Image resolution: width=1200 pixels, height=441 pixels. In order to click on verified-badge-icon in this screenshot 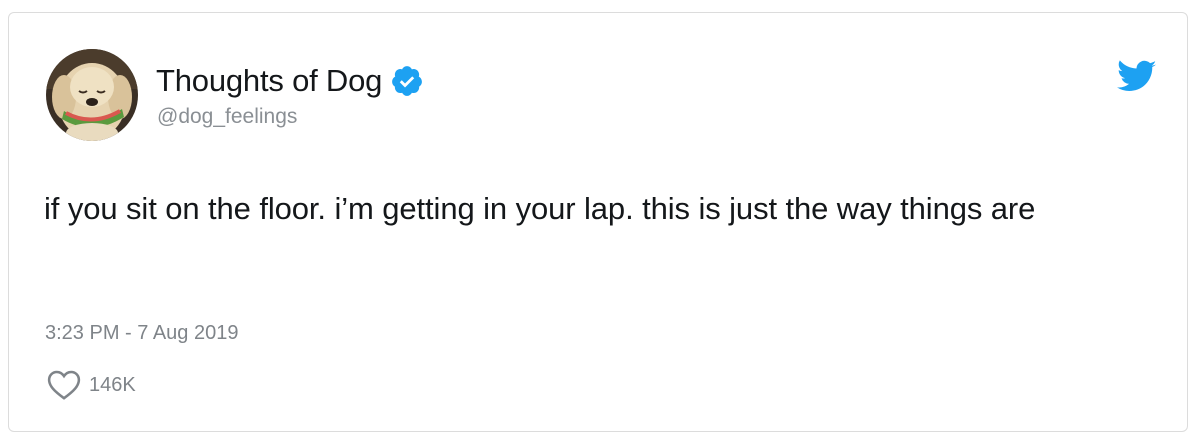, I will do `click(407, 81)`.